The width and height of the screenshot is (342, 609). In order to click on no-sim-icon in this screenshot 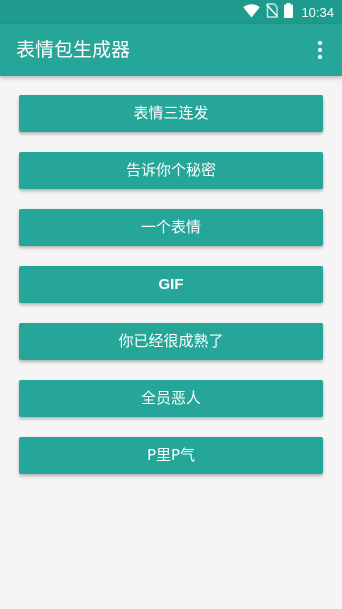, I will do `click(272, 12)`.